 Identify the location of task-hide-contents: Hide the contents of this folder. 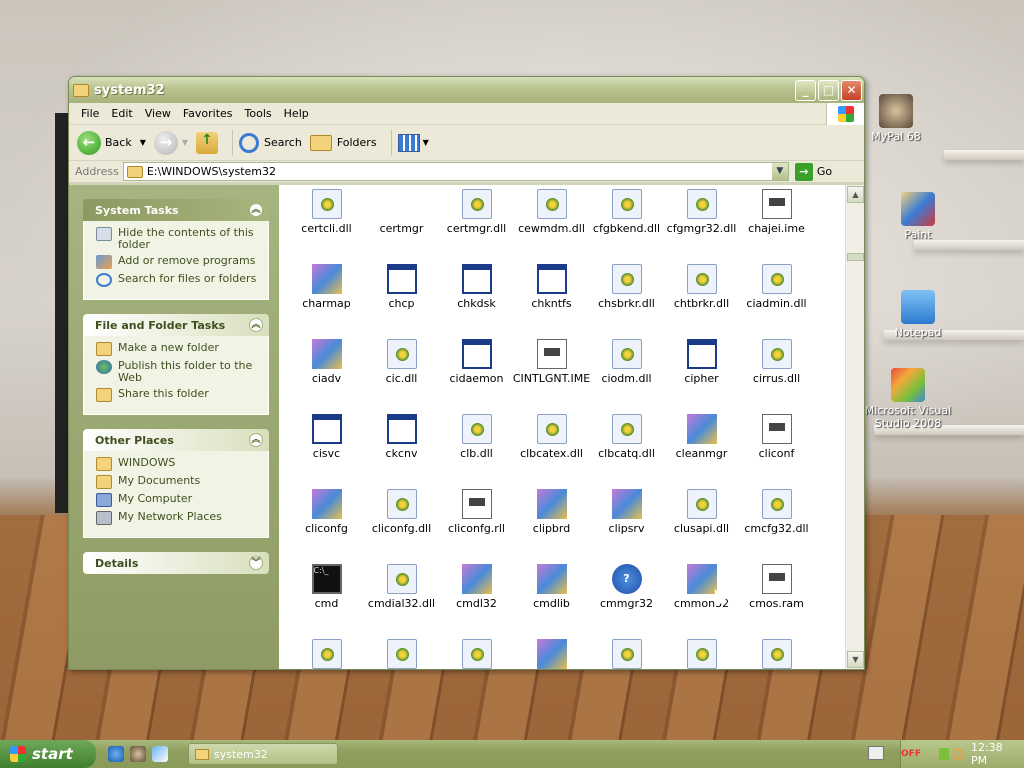
(179, 239).